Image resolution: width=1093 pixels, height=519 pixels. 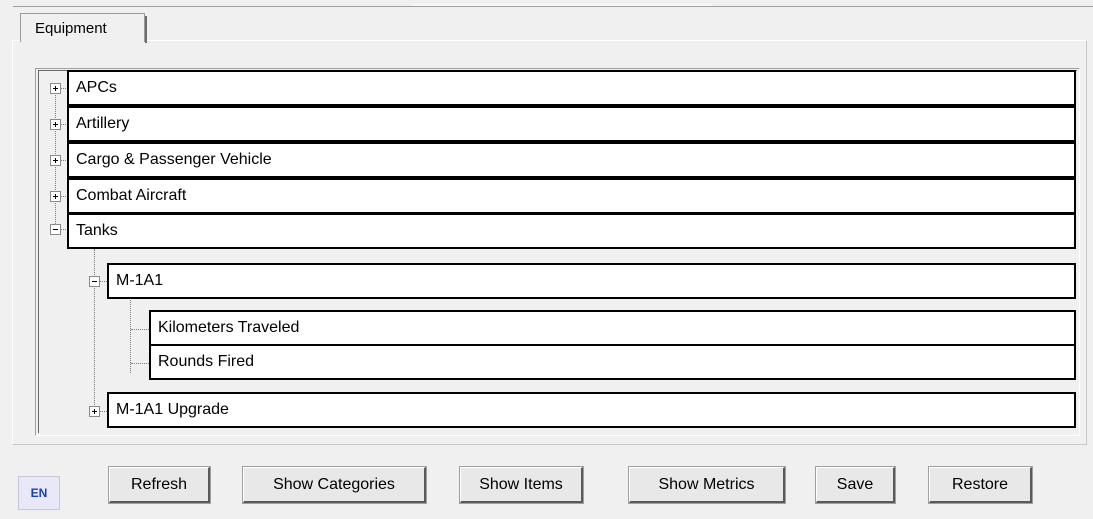 I want to click on tab-equipment: Equipment, so click(x=83, y=28).